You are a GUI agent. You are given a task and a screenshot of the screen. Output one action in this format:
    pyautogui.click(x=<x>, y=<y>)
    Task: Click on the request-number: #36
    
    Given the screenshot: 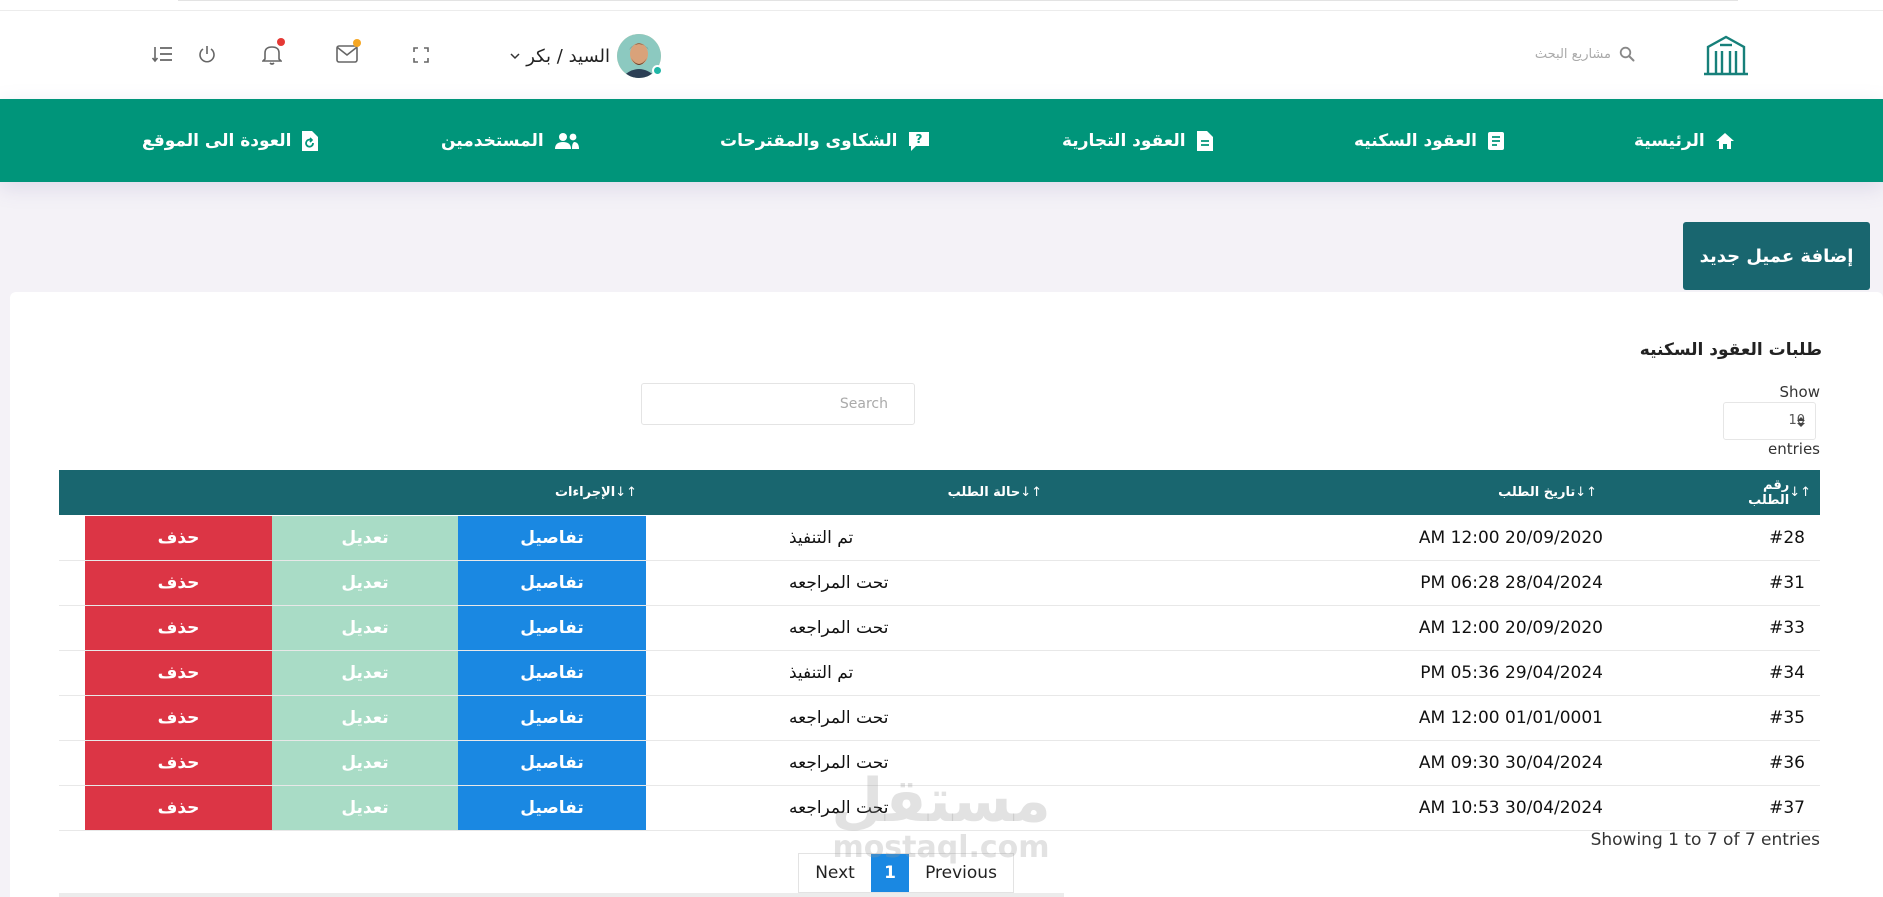 What is the action you would take?
    pyautogui.click(x=1787, y=763)
    